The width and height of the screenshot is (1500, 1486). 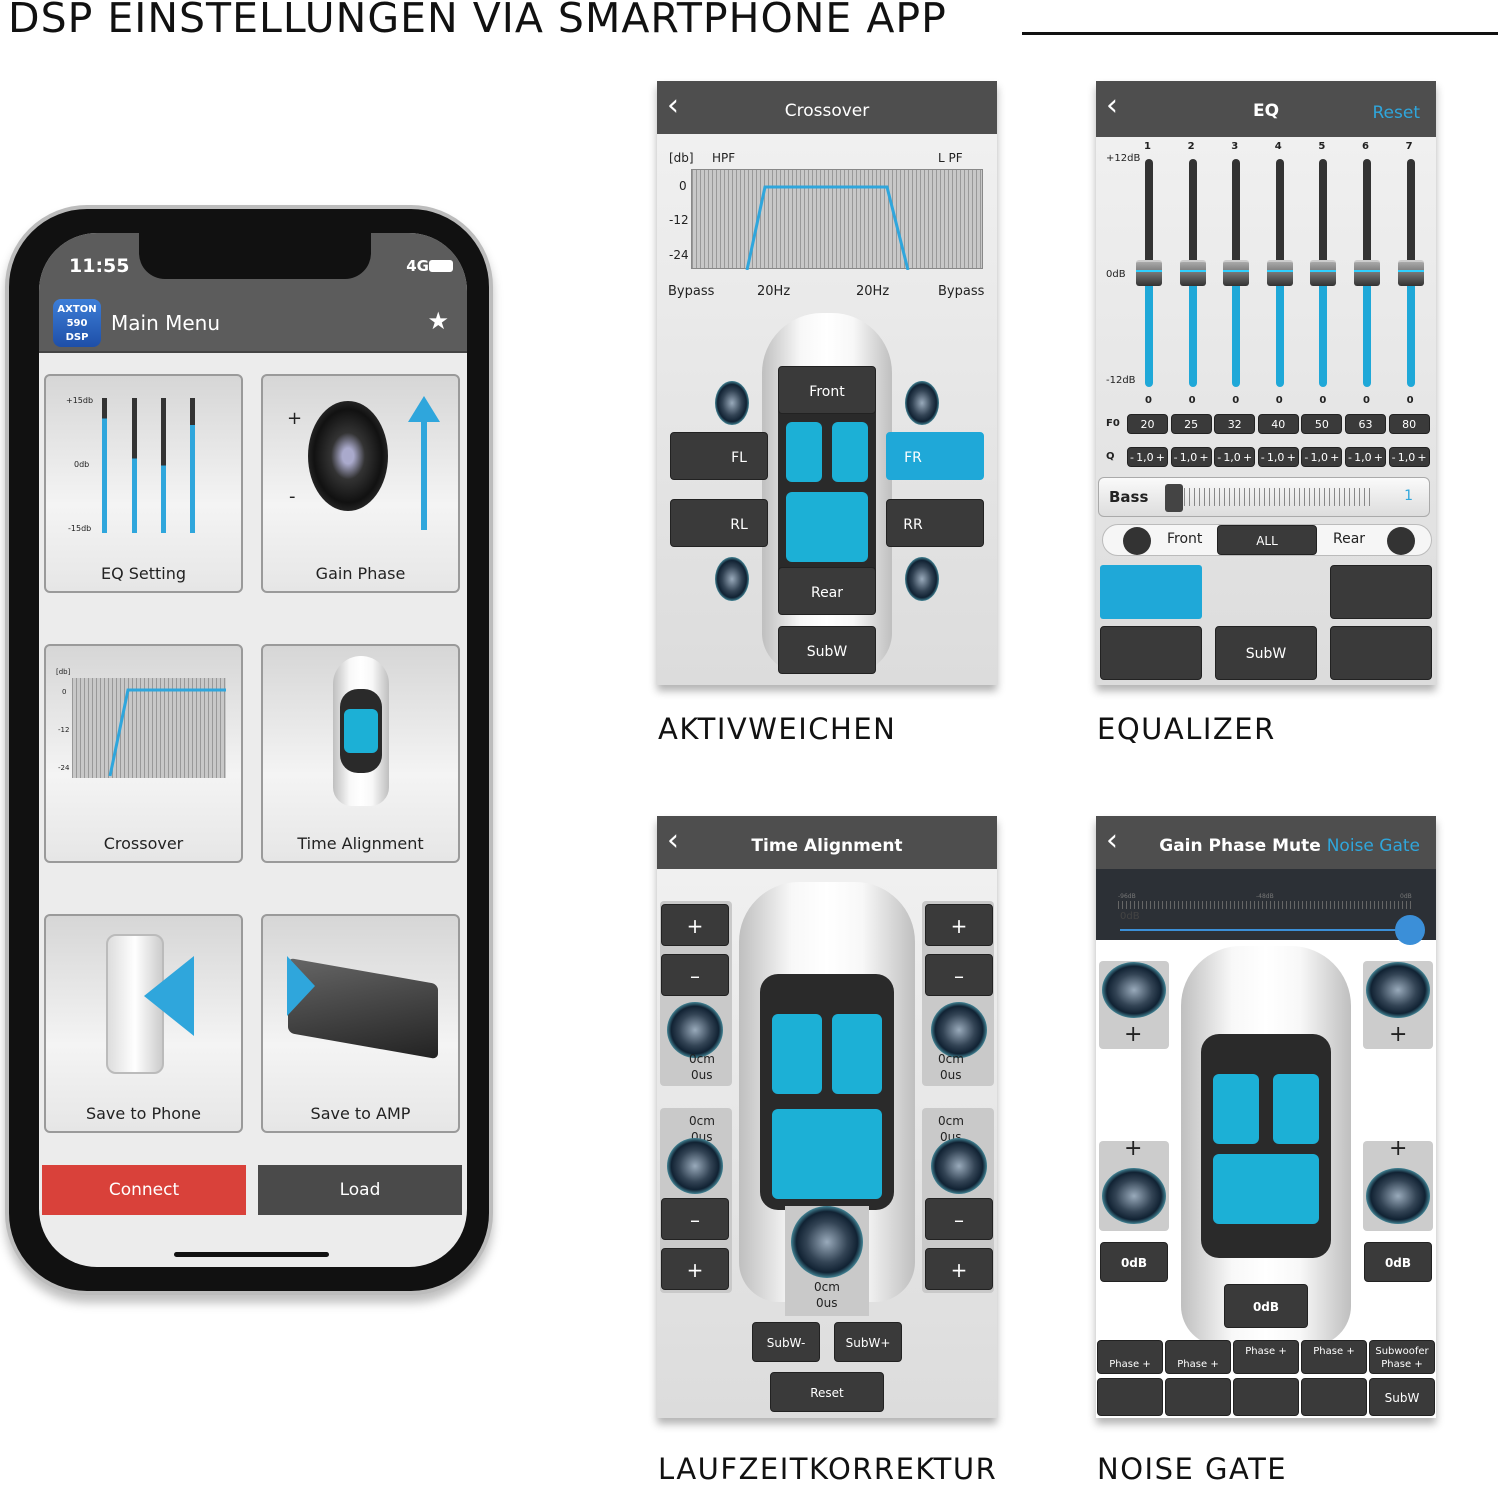 I want to click on band-f0-button: 25, so click(x=1191, y=424).